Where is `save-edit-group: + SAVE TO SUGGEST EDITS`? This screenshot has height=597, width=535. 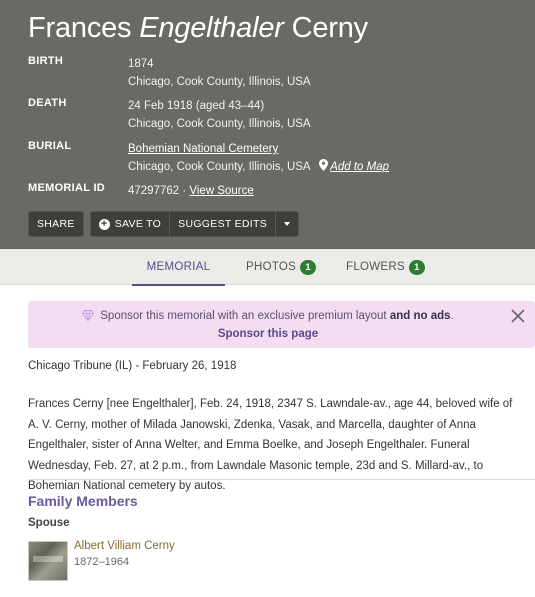 save-edit-group: + SAVE TO SUGGEST EDITS is located at coordinates (194, 224).